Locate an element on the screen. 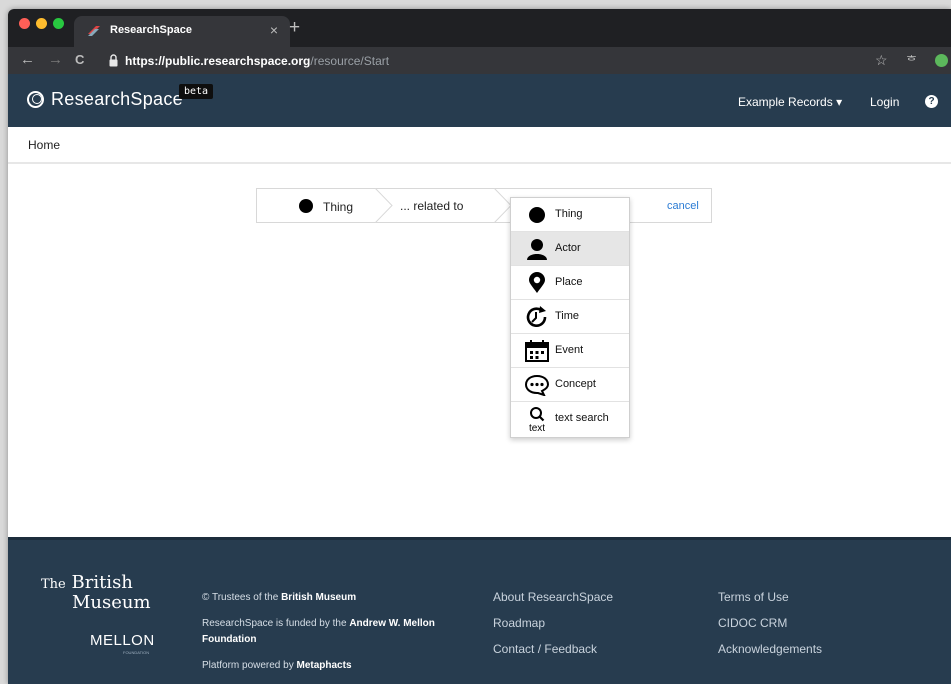  mellon-logo-sub: FOUNDATION is located at coordinates (136, 652).